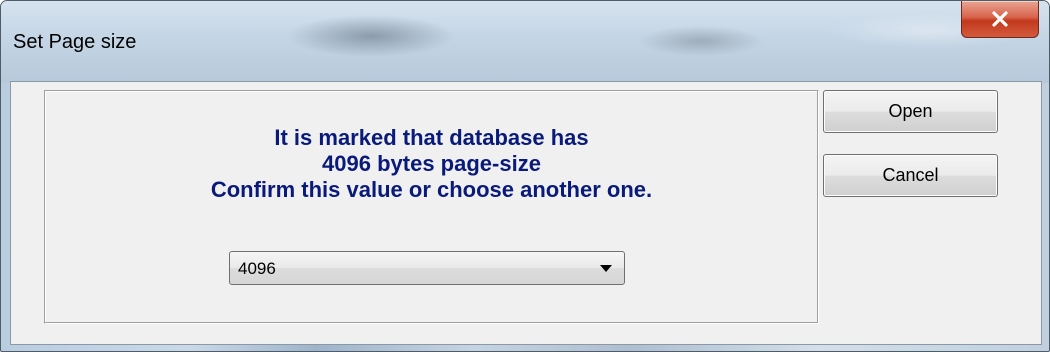  What do you see at coordinates (427, 268) in the screenshot?
I see `page-size-dropdown: 4096` at bounding box center [427, 268].